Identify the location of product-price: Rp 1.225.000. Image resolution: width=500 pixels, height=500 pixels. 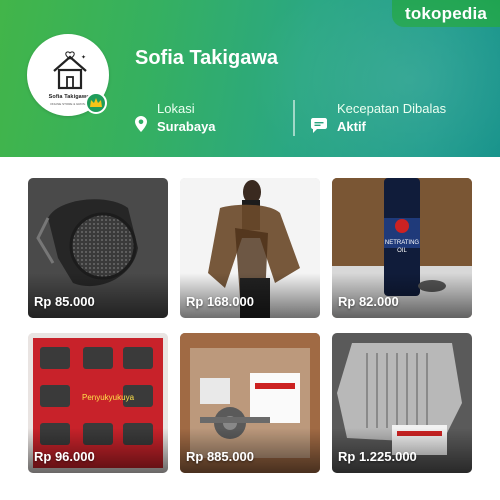
(377, 456).